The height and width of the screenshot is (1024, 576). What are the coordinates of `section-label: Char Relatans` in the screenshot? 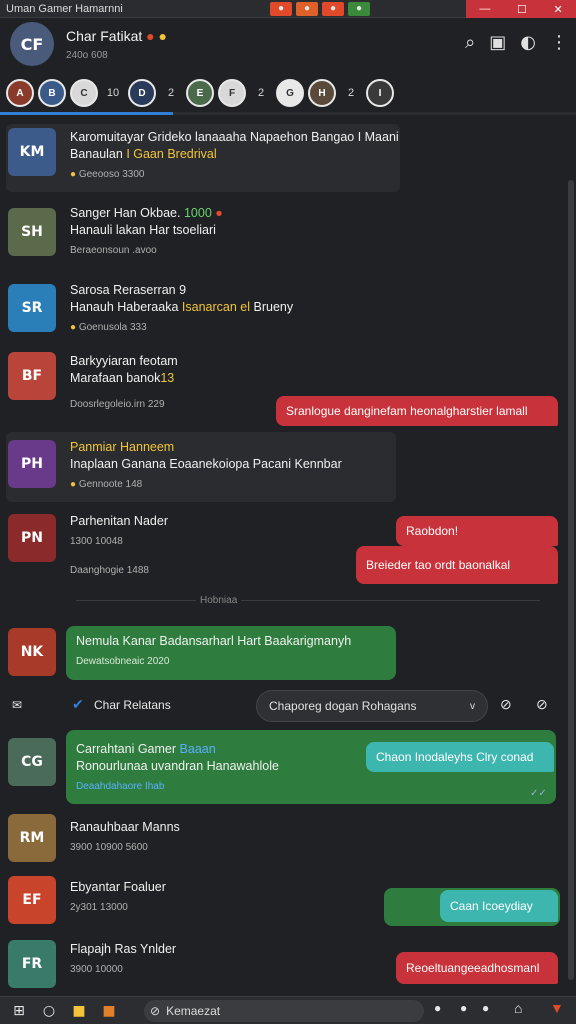 It's located at (132, 705).